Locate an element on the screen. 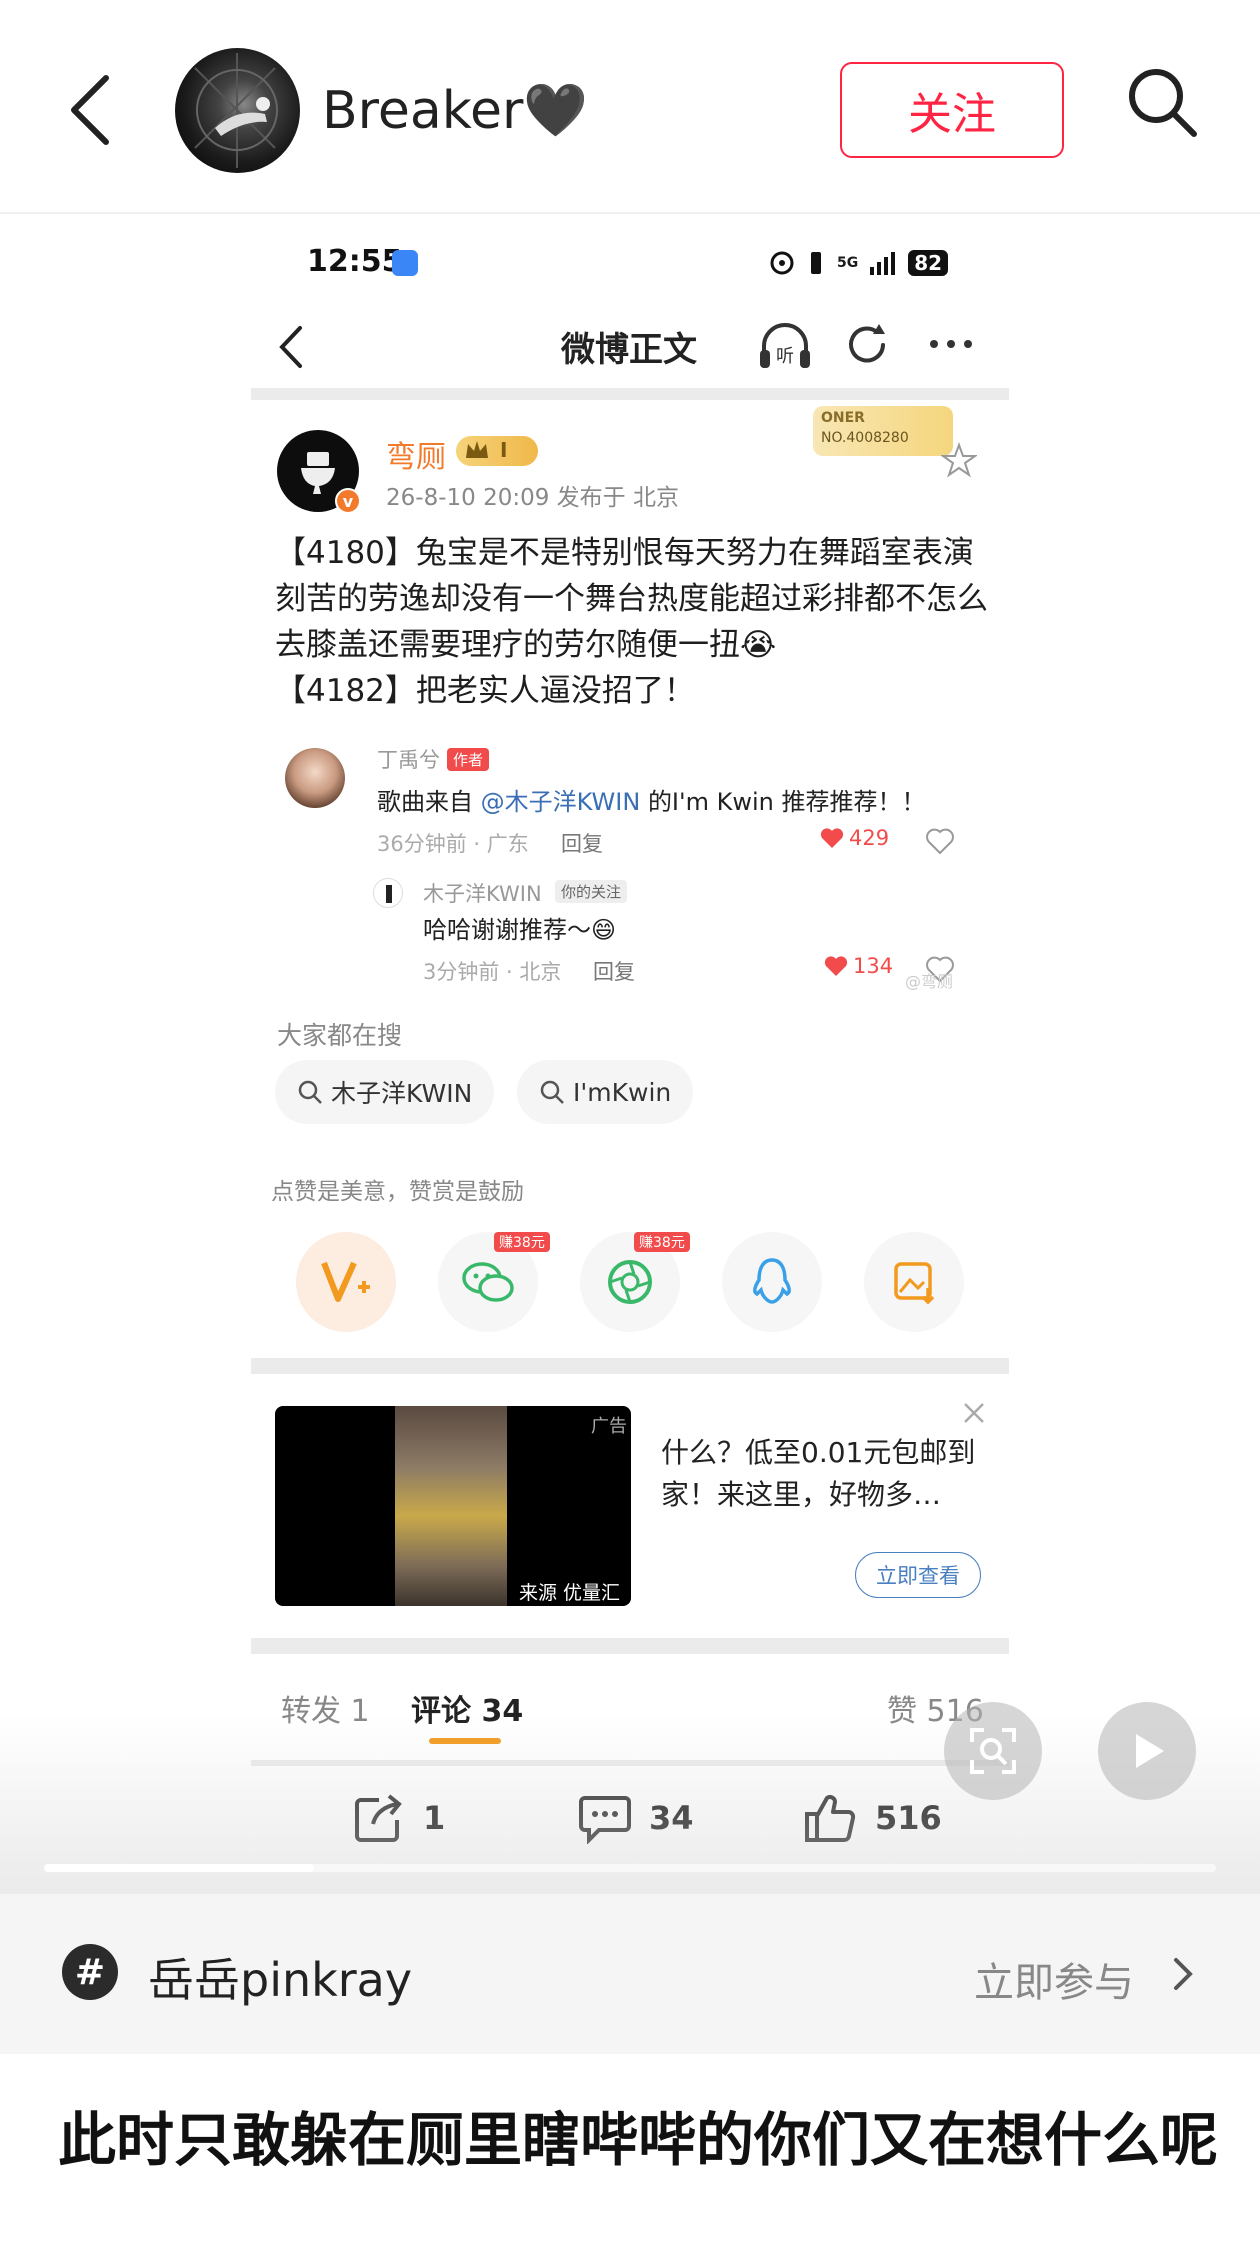 This screenshot has height=2264, width=1260. ad-image is located at coordinates (451, 1506).